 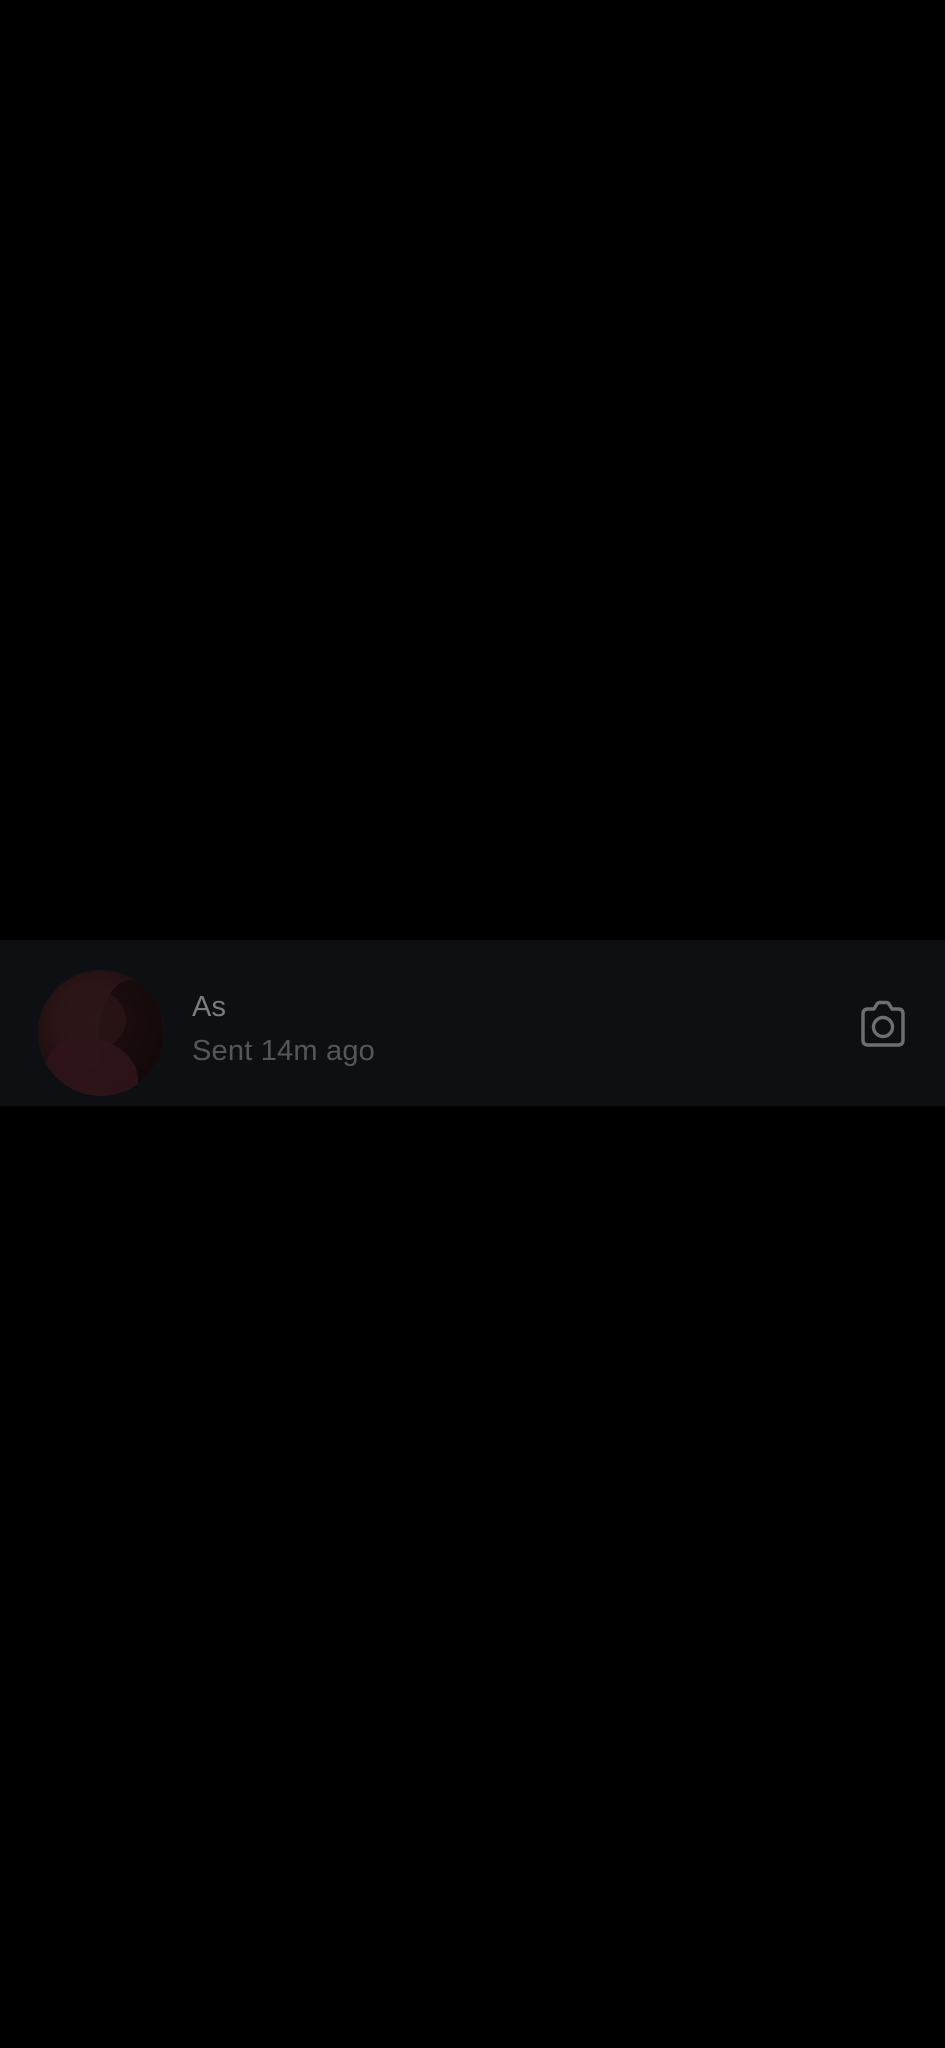 What do you see at coordinates (209, 1007) in the screenshot?
I see `thread-name: As` at bounding box center [209, 1007].